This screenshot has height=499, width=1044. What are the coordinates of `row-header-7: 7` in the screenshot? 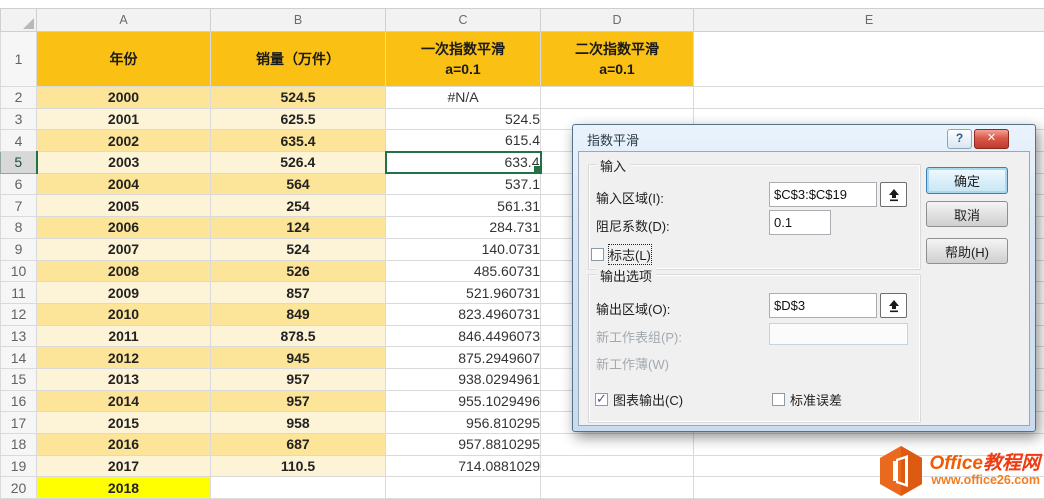 It's located at (19, 206).